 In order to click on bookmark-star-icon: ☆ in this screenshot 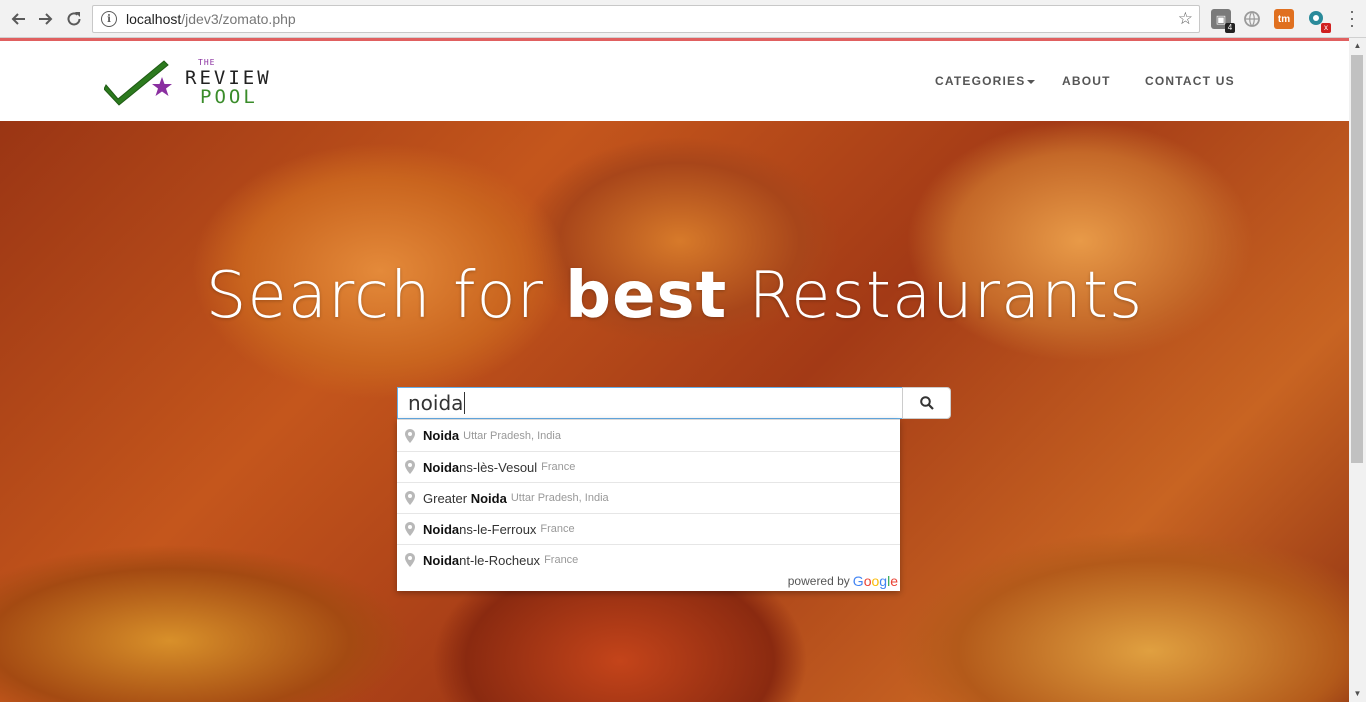, I will do `click(1185, 19)`.